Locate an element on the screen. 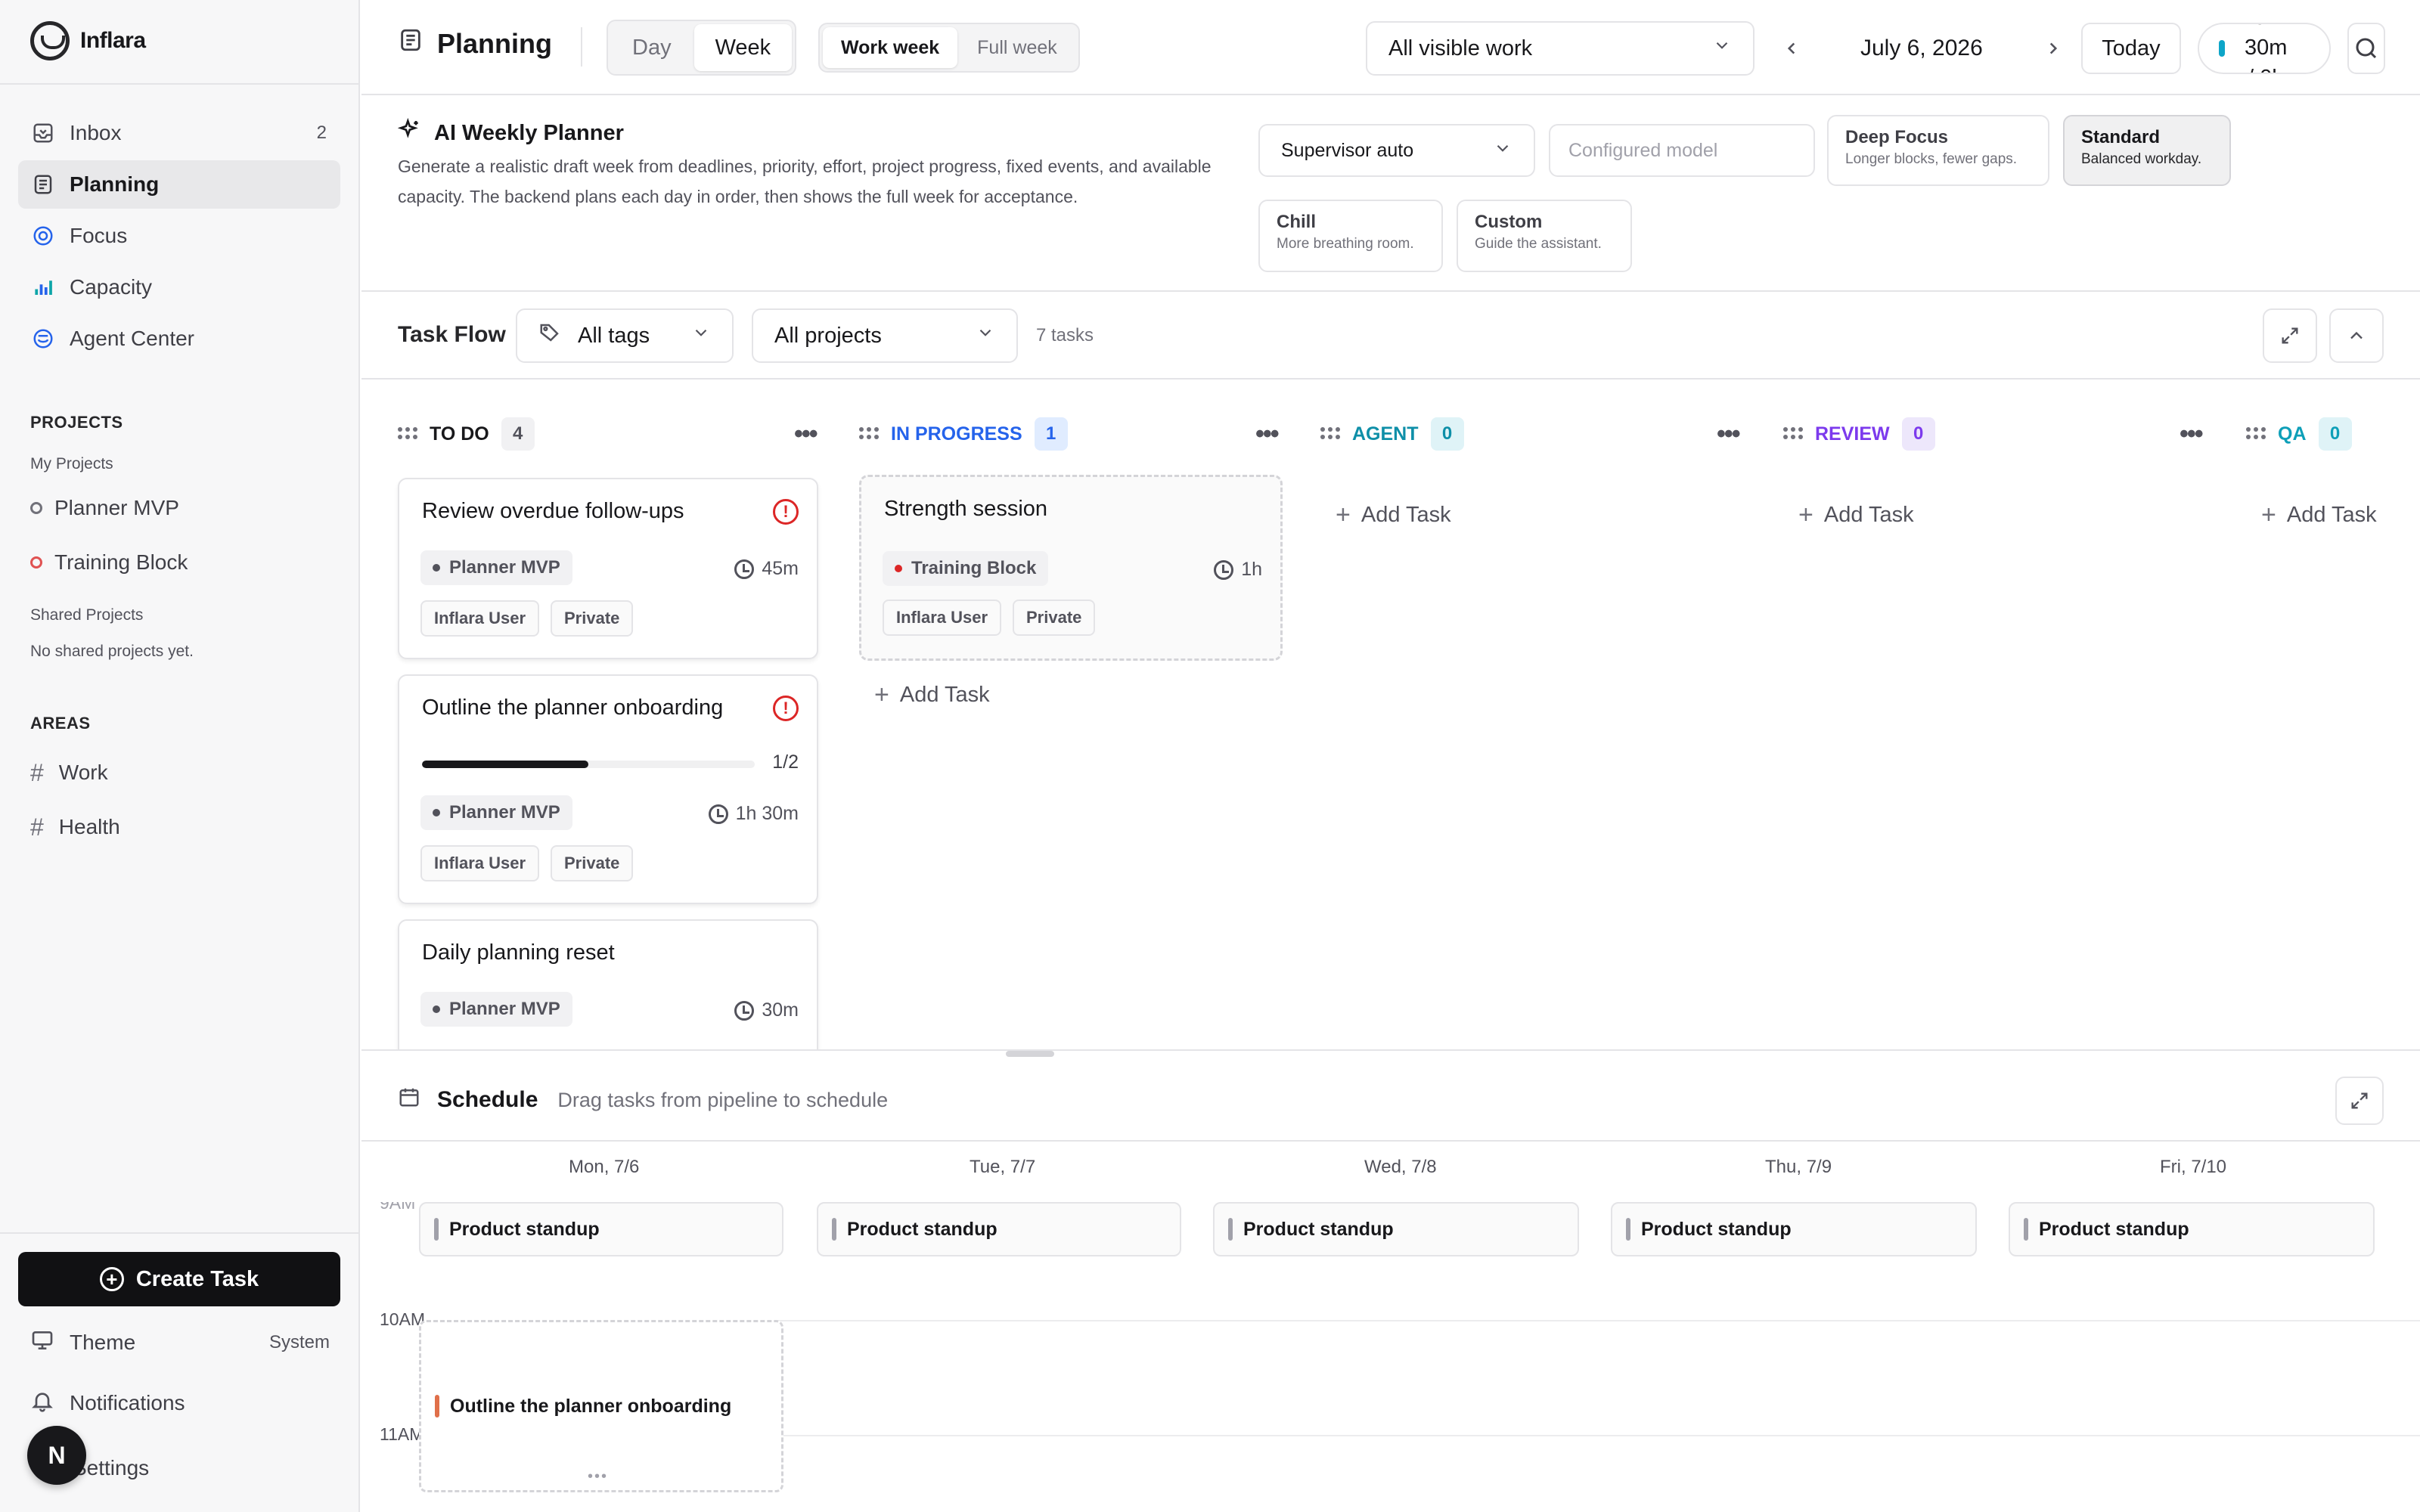 This screenshot has height=1512, width=2420. brand: Inflara is located at coordinates (88, 40).